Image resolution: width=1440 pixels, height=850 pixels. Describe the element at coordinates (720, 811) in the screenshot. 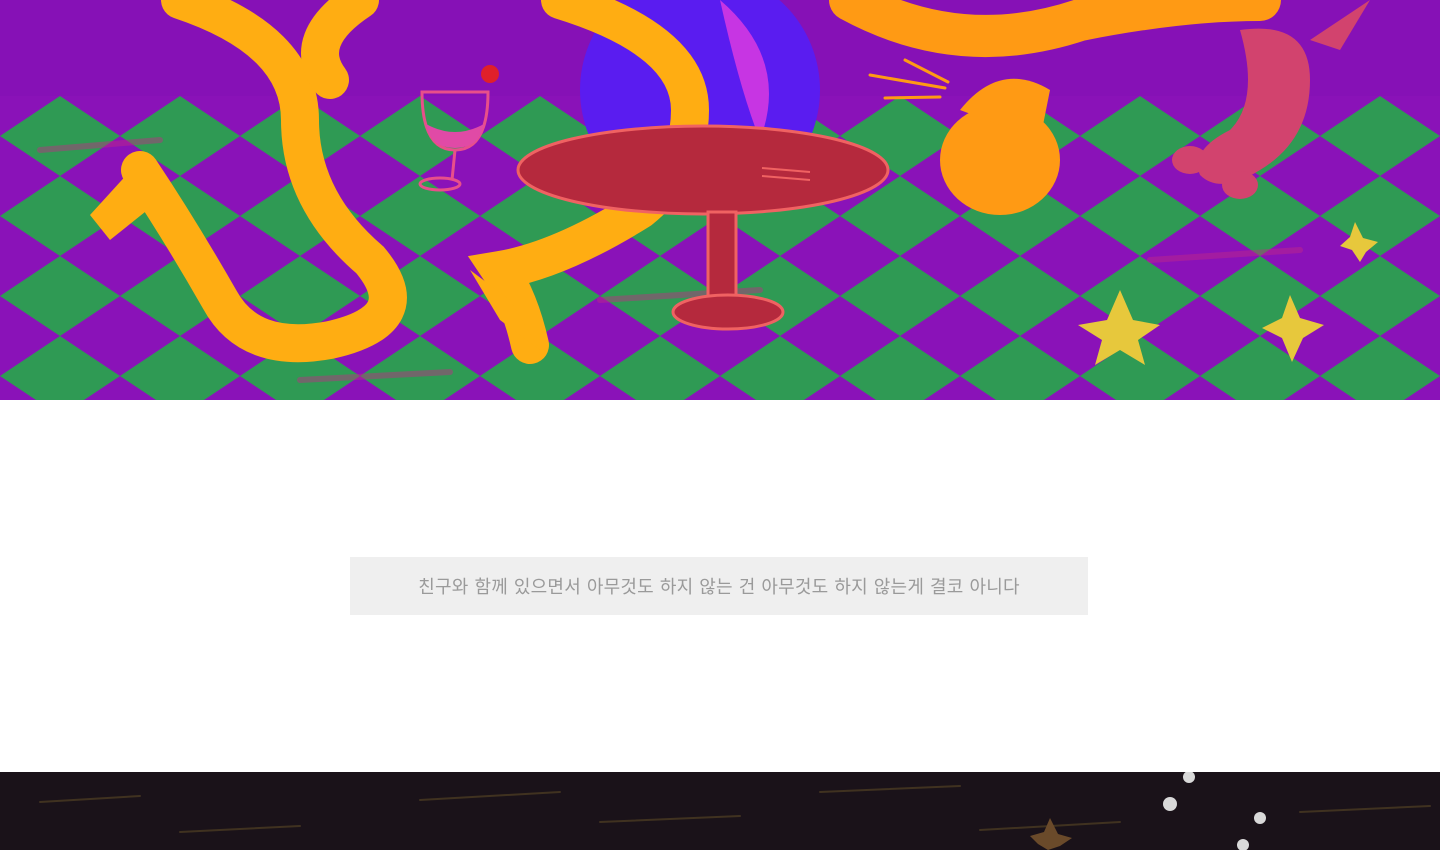

I see `night-sky-illustration` at that location.